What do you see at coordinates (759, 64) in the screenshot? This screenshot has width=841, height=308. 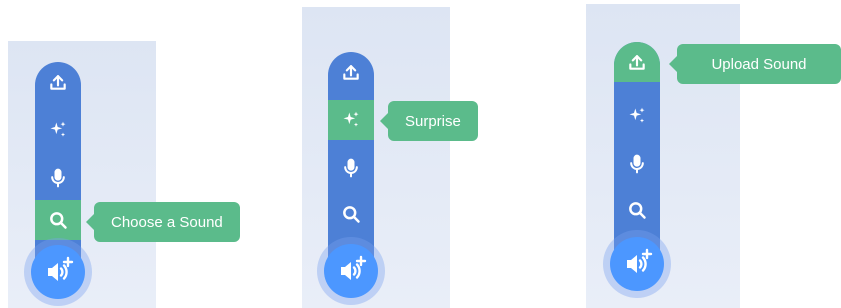 I see `tooltip-label: Upload Sound` at bounding box center [759, 64].